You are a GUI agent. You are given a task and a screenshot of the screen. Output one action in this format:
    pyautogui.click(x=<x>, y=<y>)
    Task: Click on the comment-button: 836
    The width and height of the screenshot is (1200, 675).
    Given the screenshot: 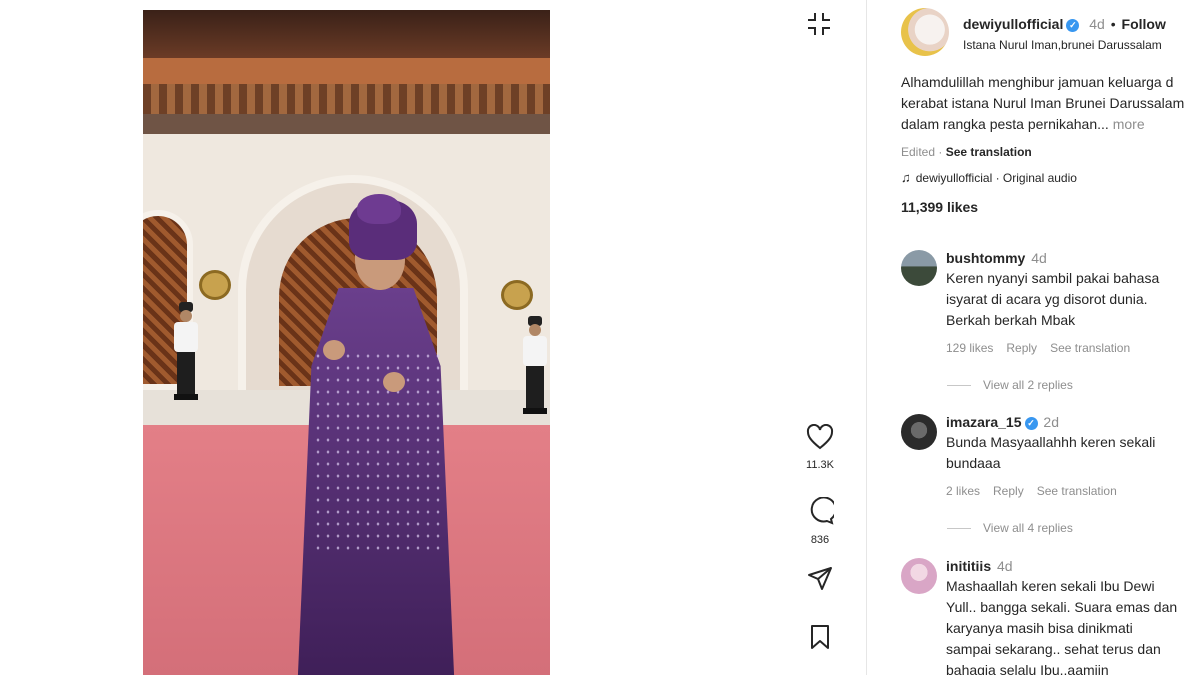 What is the action you would take?
    pyautogui.click(x=820, y=521)
    